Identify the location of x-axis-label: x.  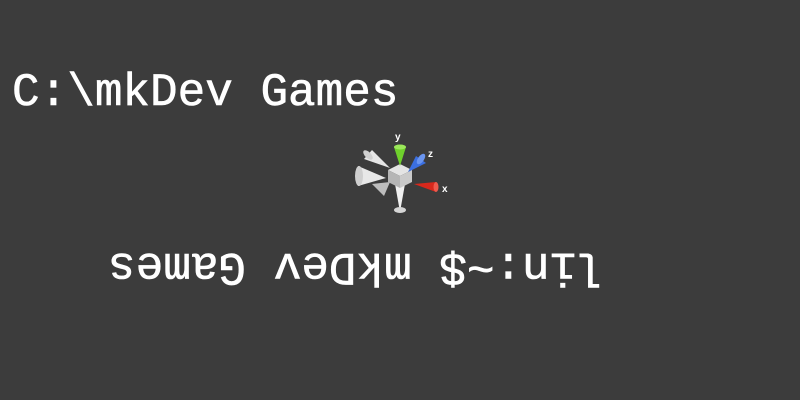
(445, 189).